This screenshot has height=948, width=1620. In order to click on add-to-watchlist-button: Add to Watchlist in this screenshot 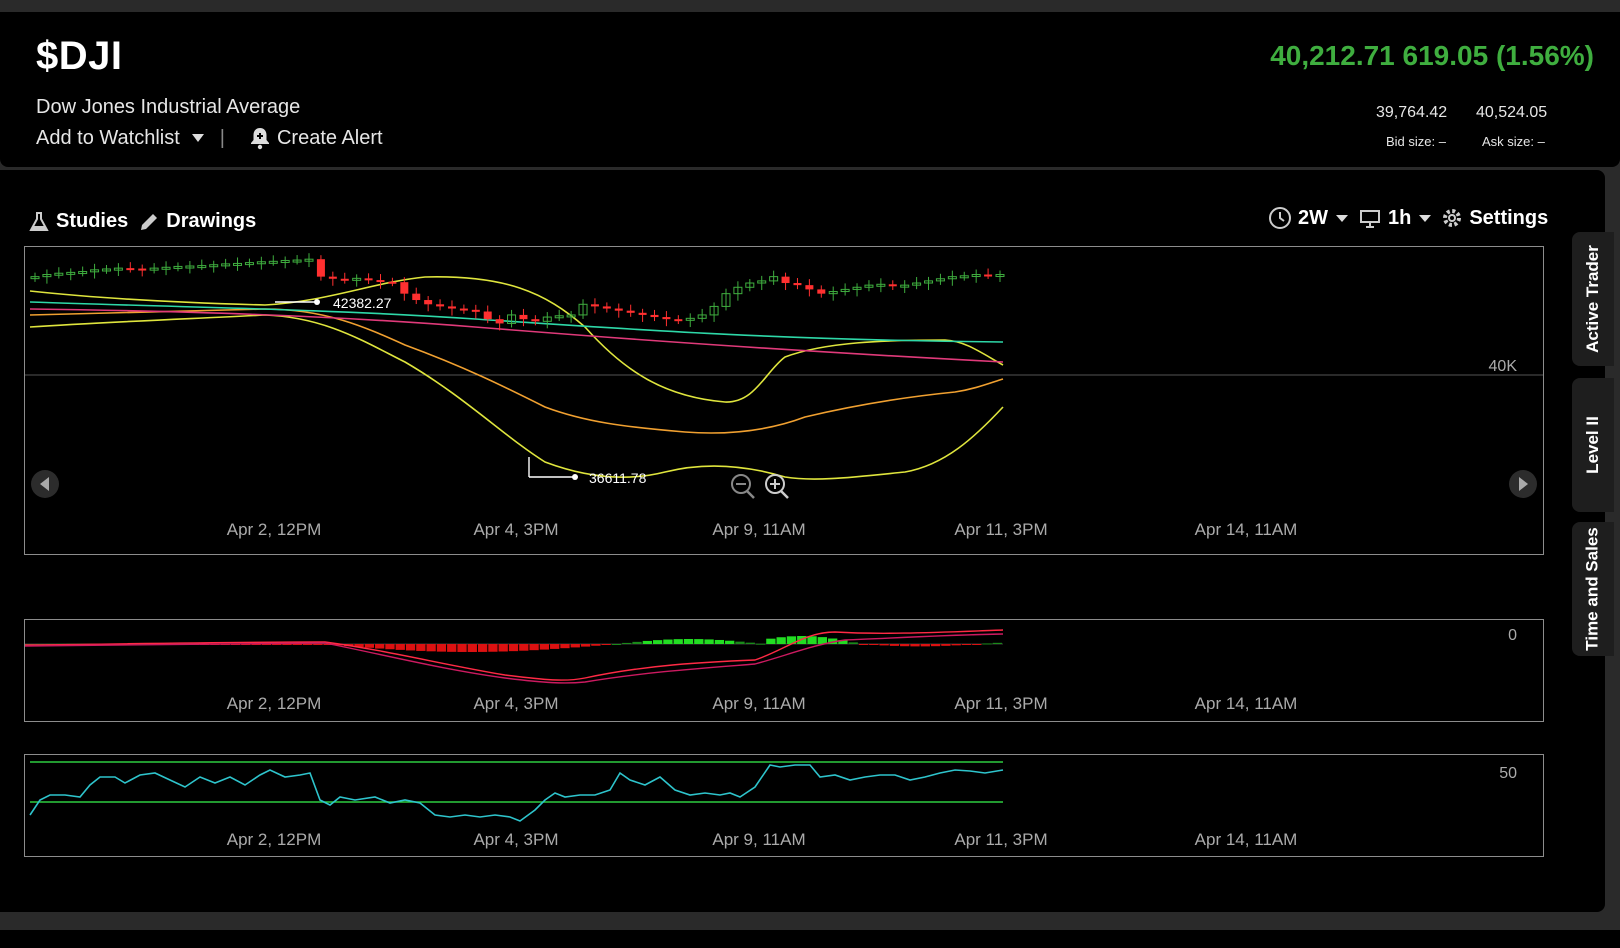, I will do `click(120, 138)`.